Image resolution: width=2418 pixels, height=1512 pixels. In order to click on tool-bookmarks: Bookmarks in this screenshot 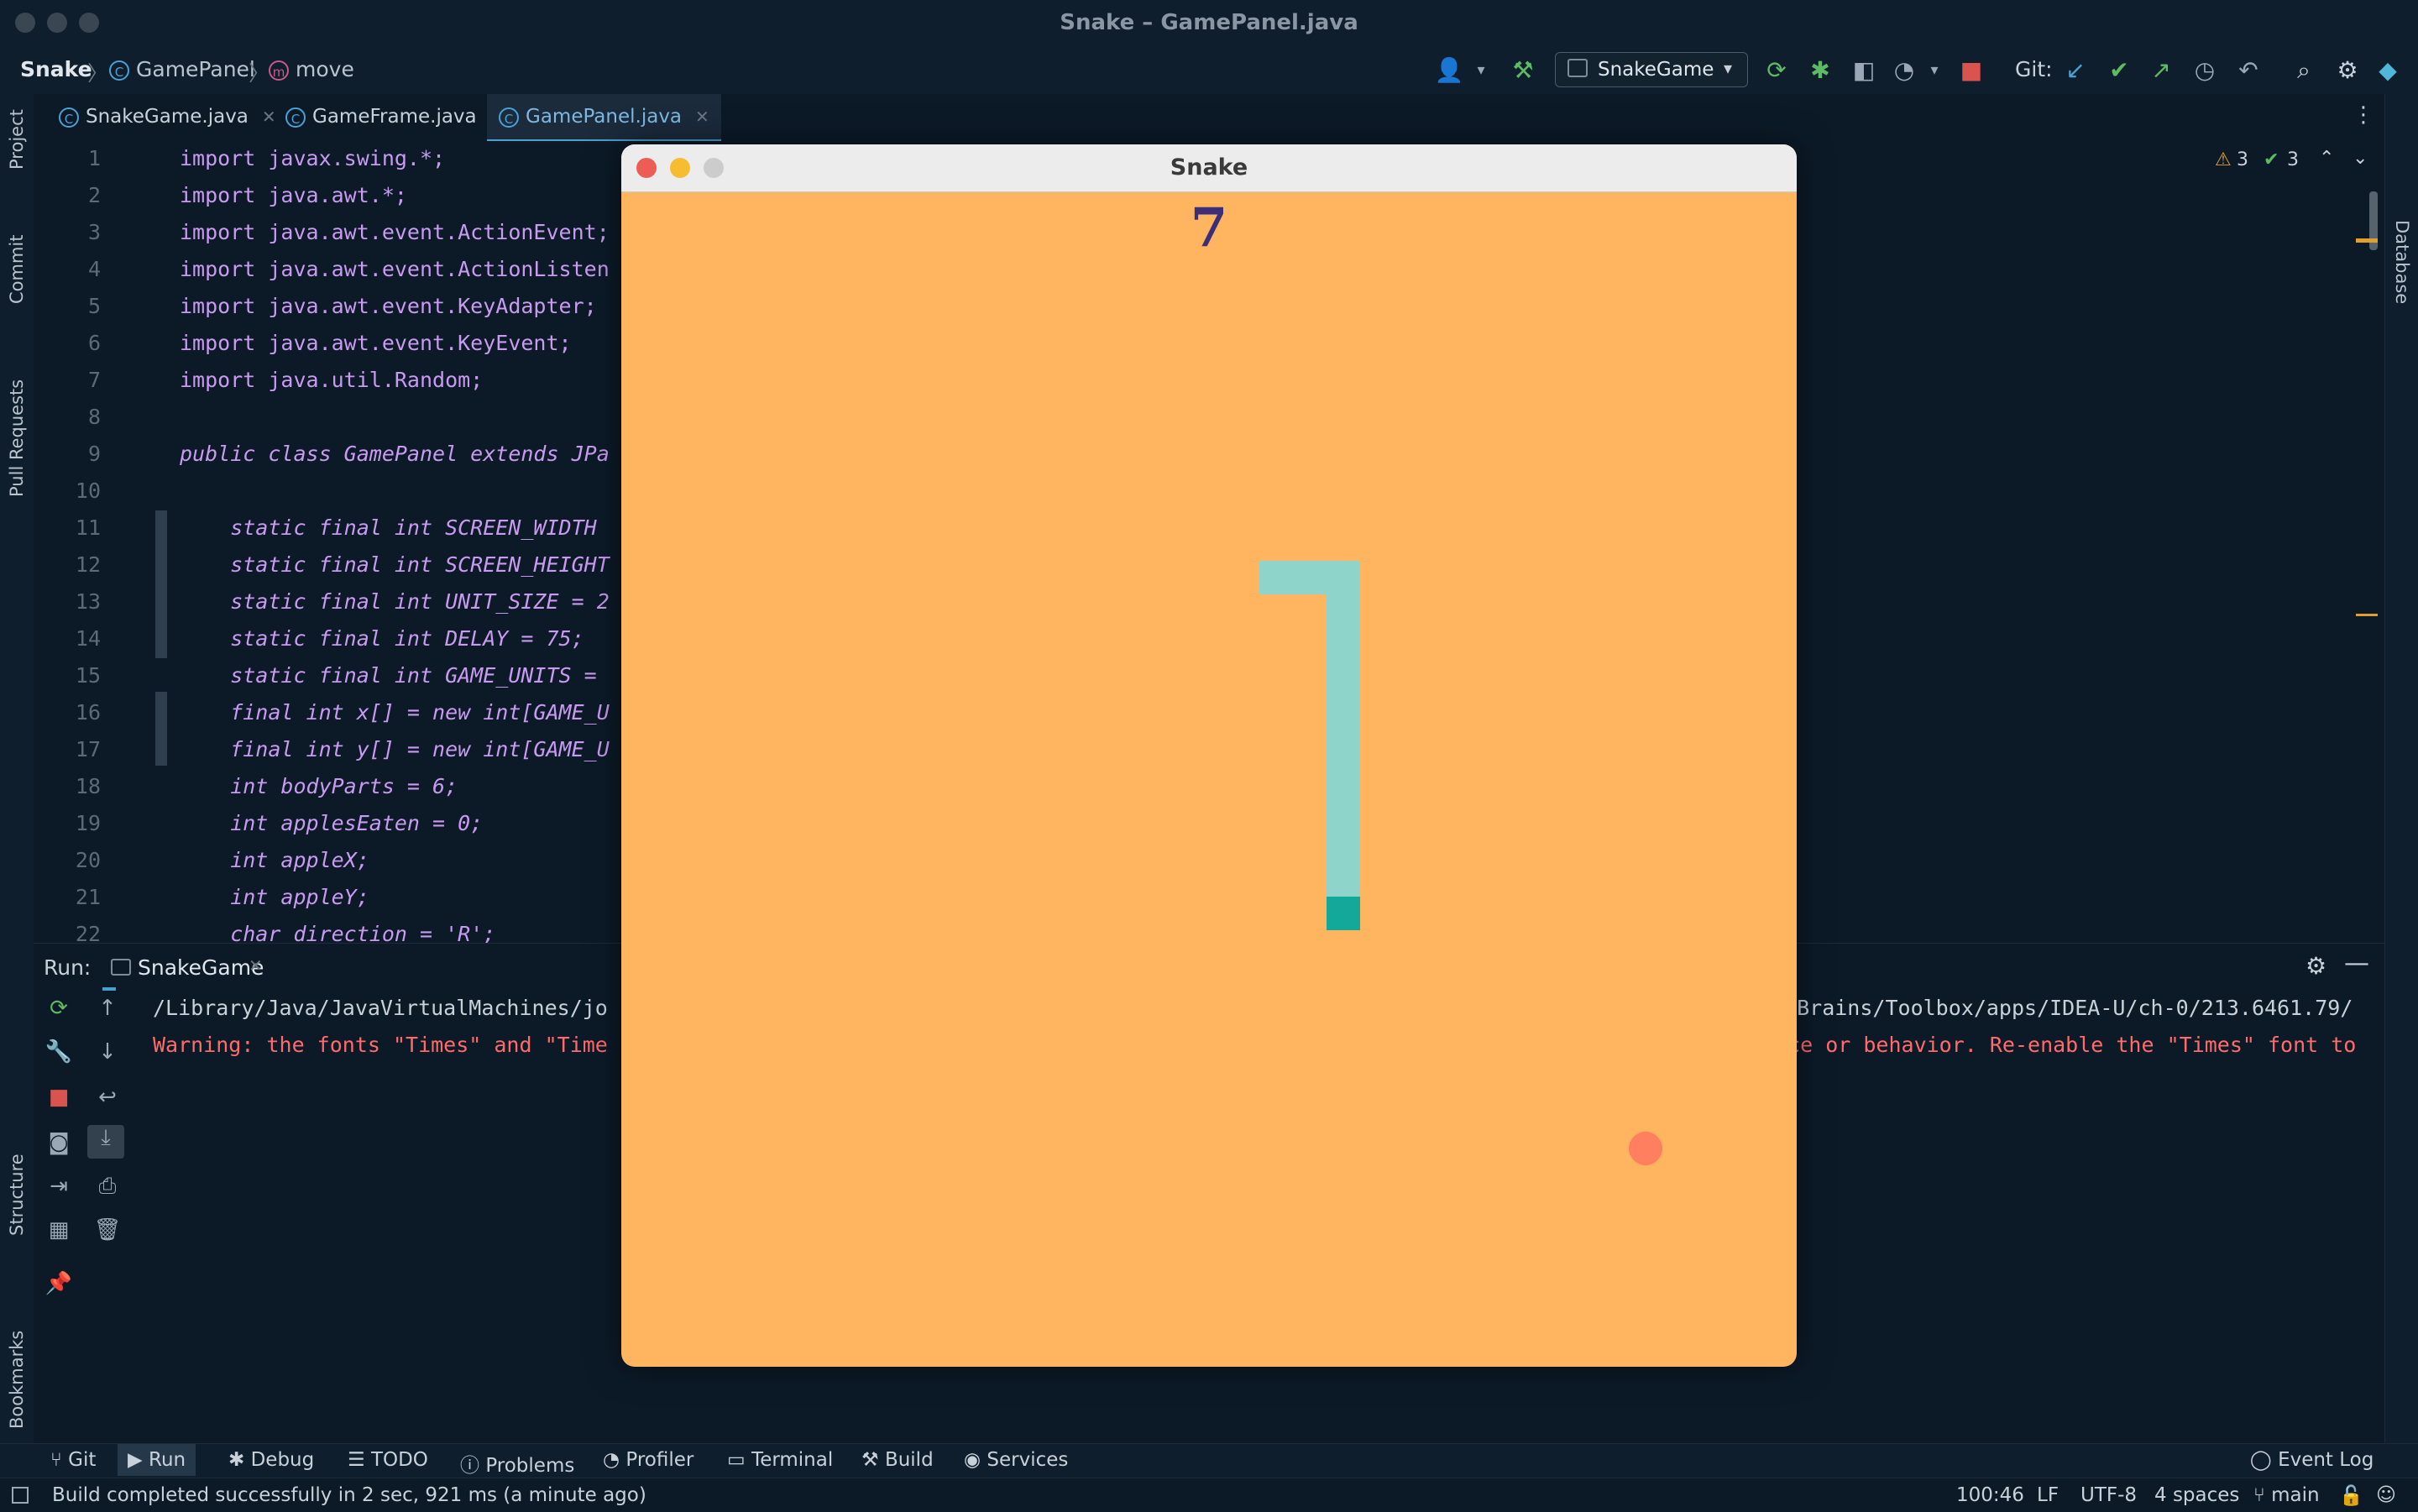, I will do `click(17, 1380)`.